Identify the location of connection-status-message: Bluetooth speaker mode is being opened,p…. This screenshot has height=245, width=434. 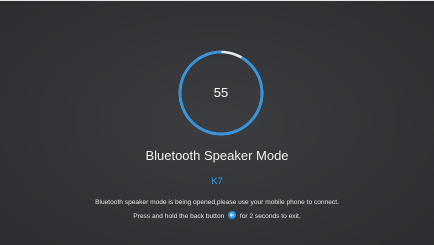
(217, 202).